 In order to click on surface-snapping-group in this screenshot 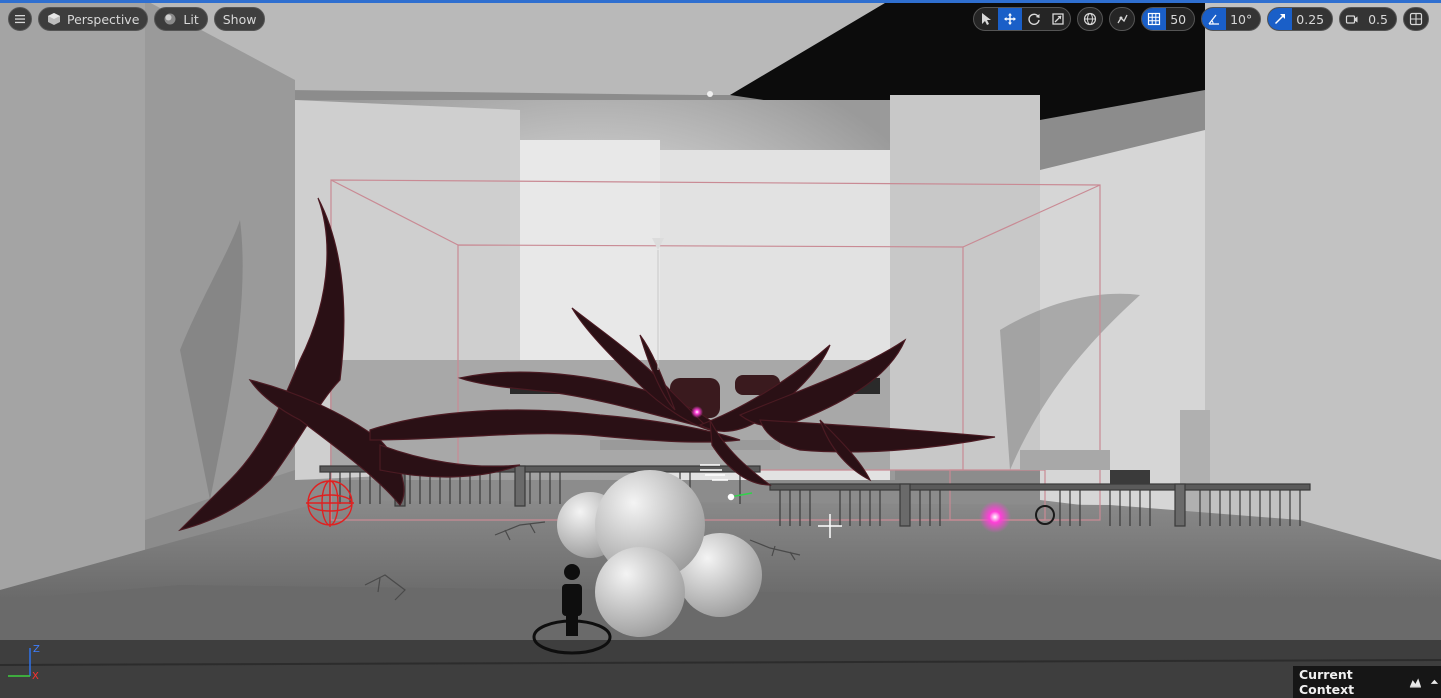, I will do `click(1122, 19)`.